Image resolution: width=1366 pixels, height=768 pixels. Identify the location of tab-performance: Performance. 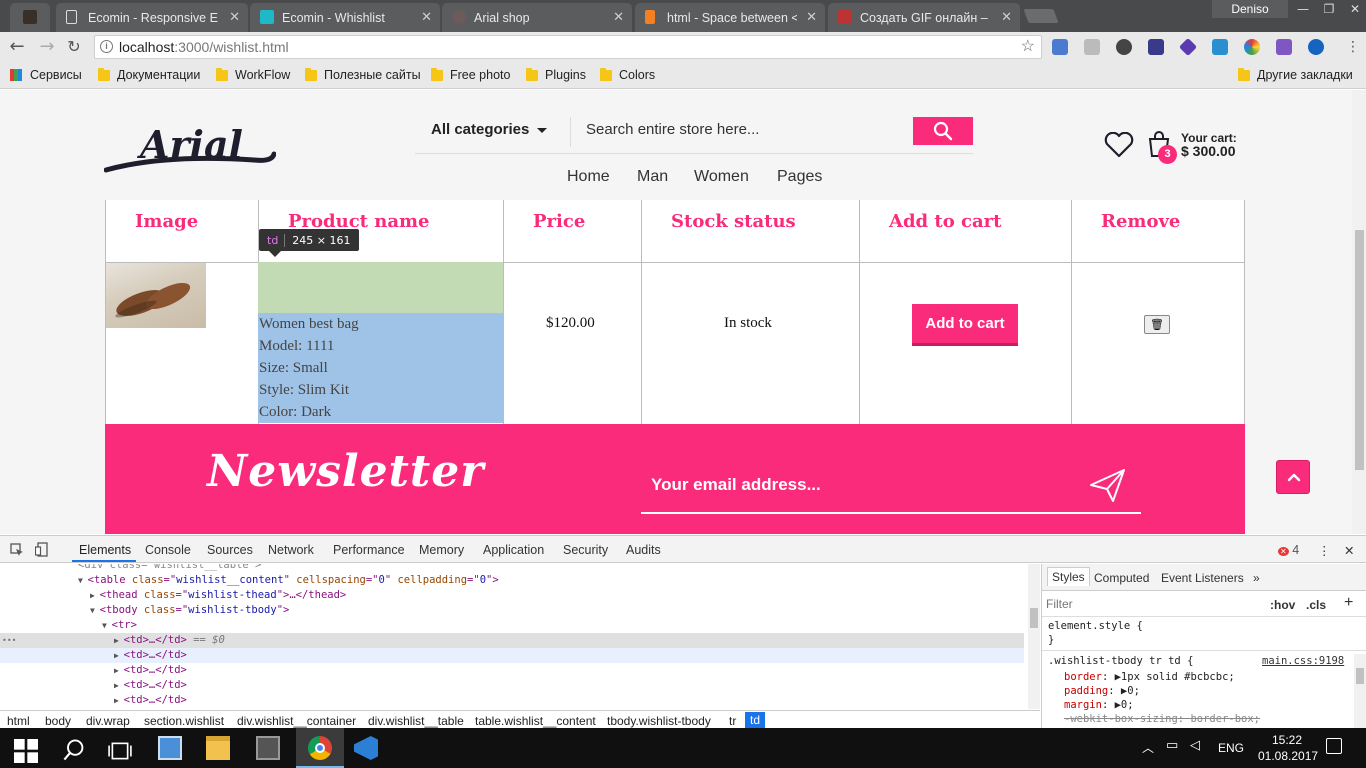
(369, 550).